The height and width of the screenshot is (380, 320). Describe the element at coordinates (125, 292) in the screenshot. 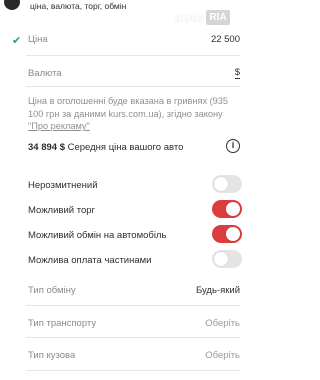

I see `select-row-exchange-type: Тип обміну Будь-який` at that location.